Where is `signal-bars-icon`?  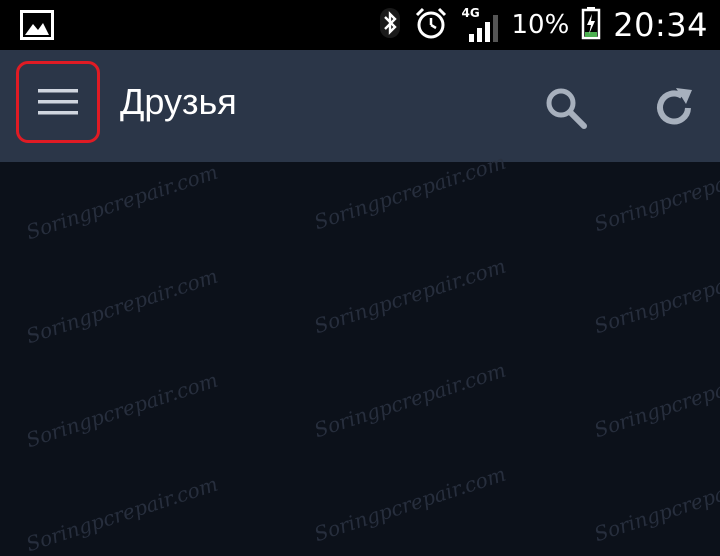
signal-bars-icon is located at coordinates (484, 28).